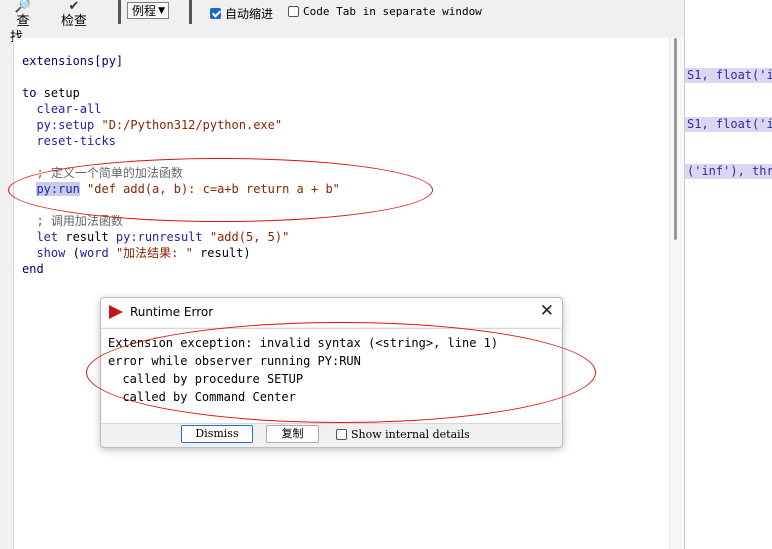  What do you see at coordinates (181, 61) in the screenshot?
I see `code-line: extensions[py]` at bounding box center [181, 61].